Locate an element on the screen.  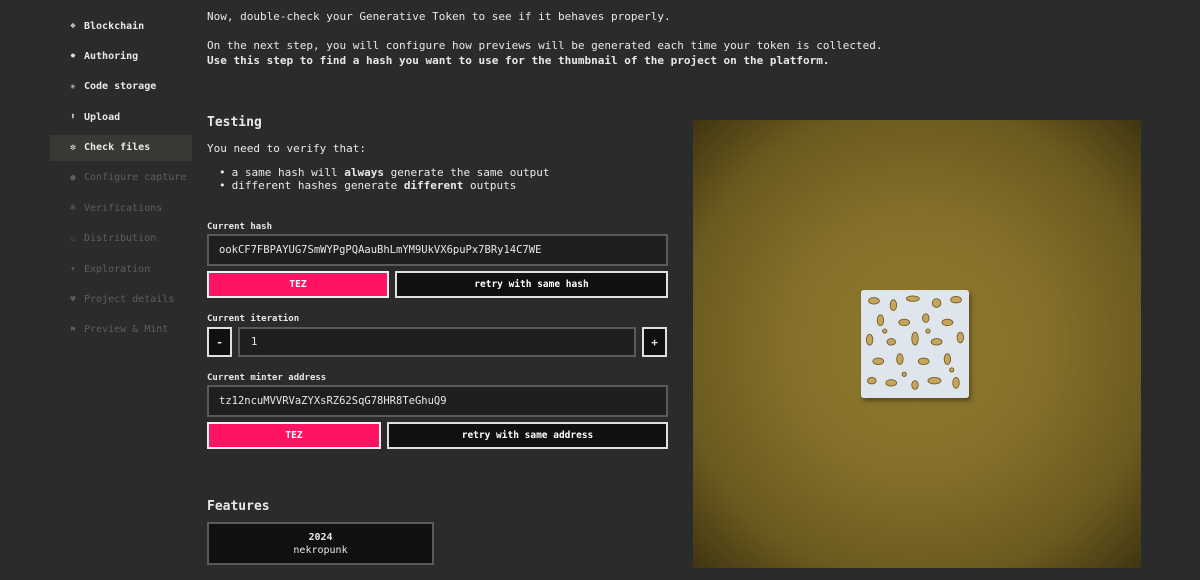
bullet-text: a same hash will is located at coordinates (288, 172).